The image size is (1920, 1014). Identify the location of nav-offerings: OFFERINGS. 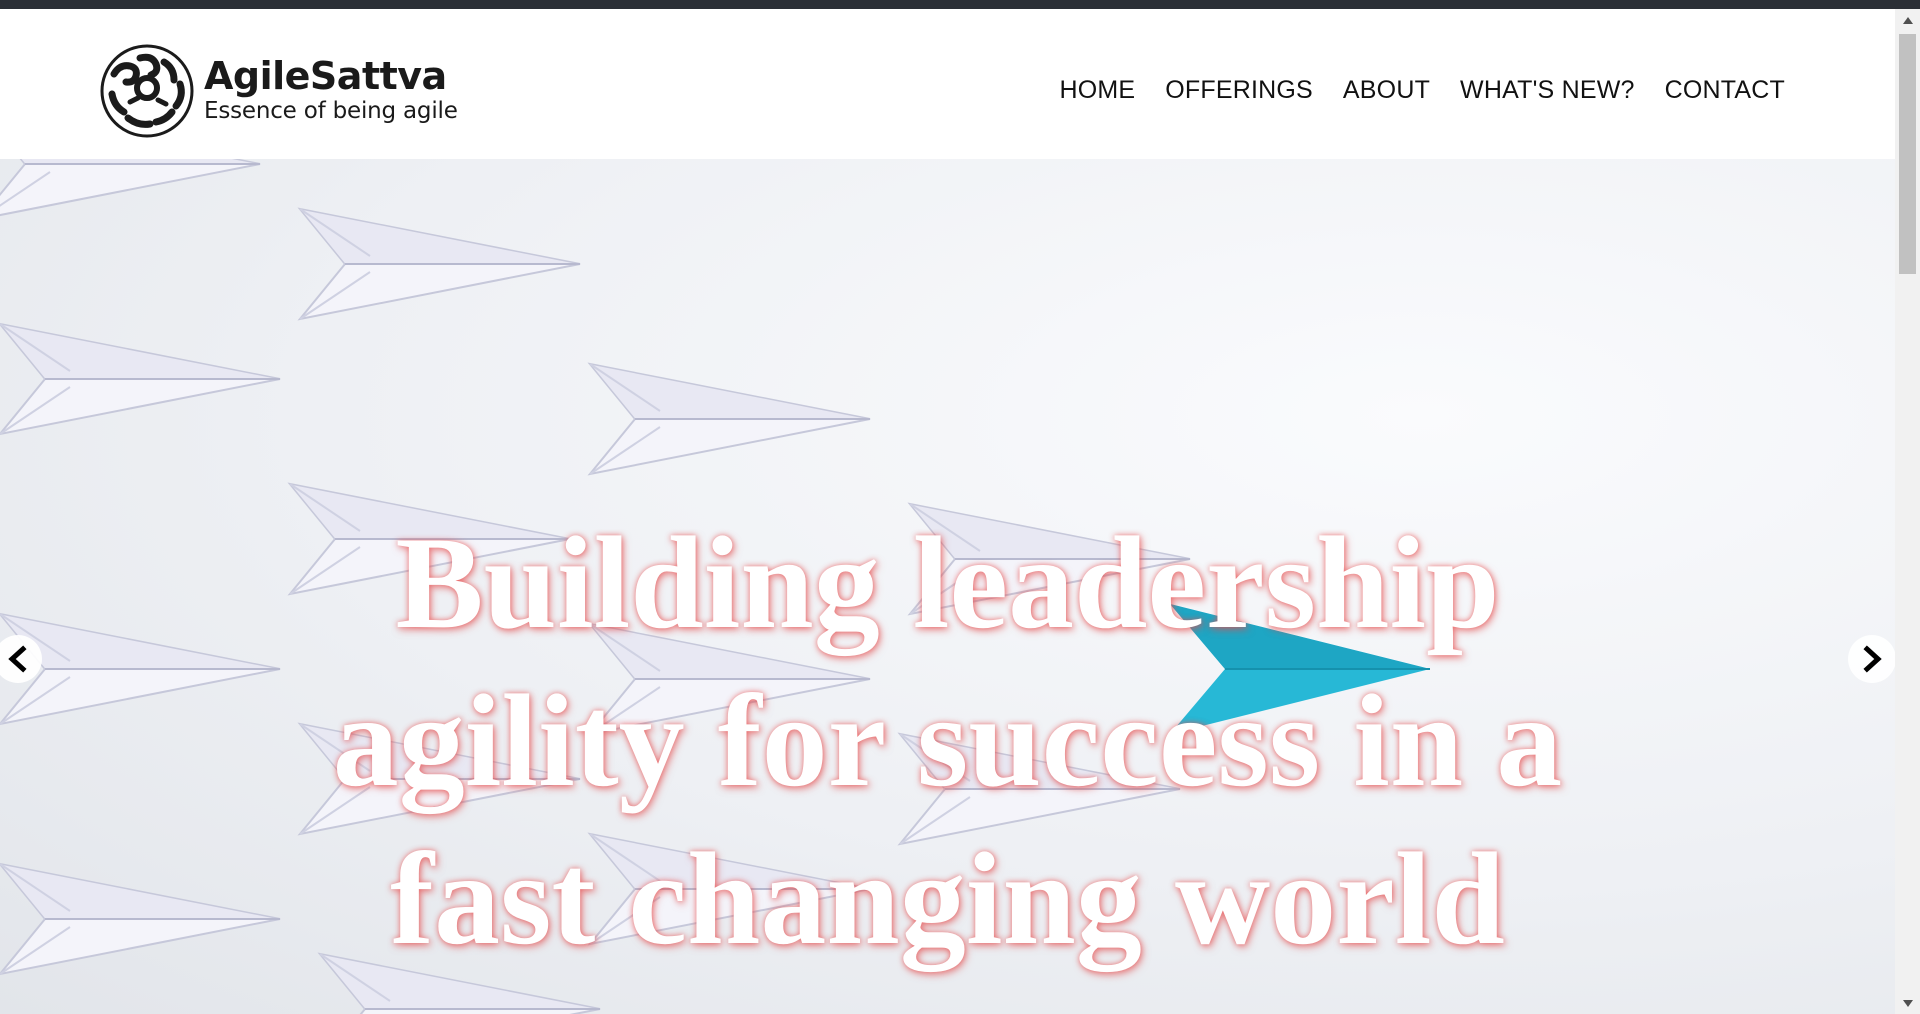
(1239, 90).